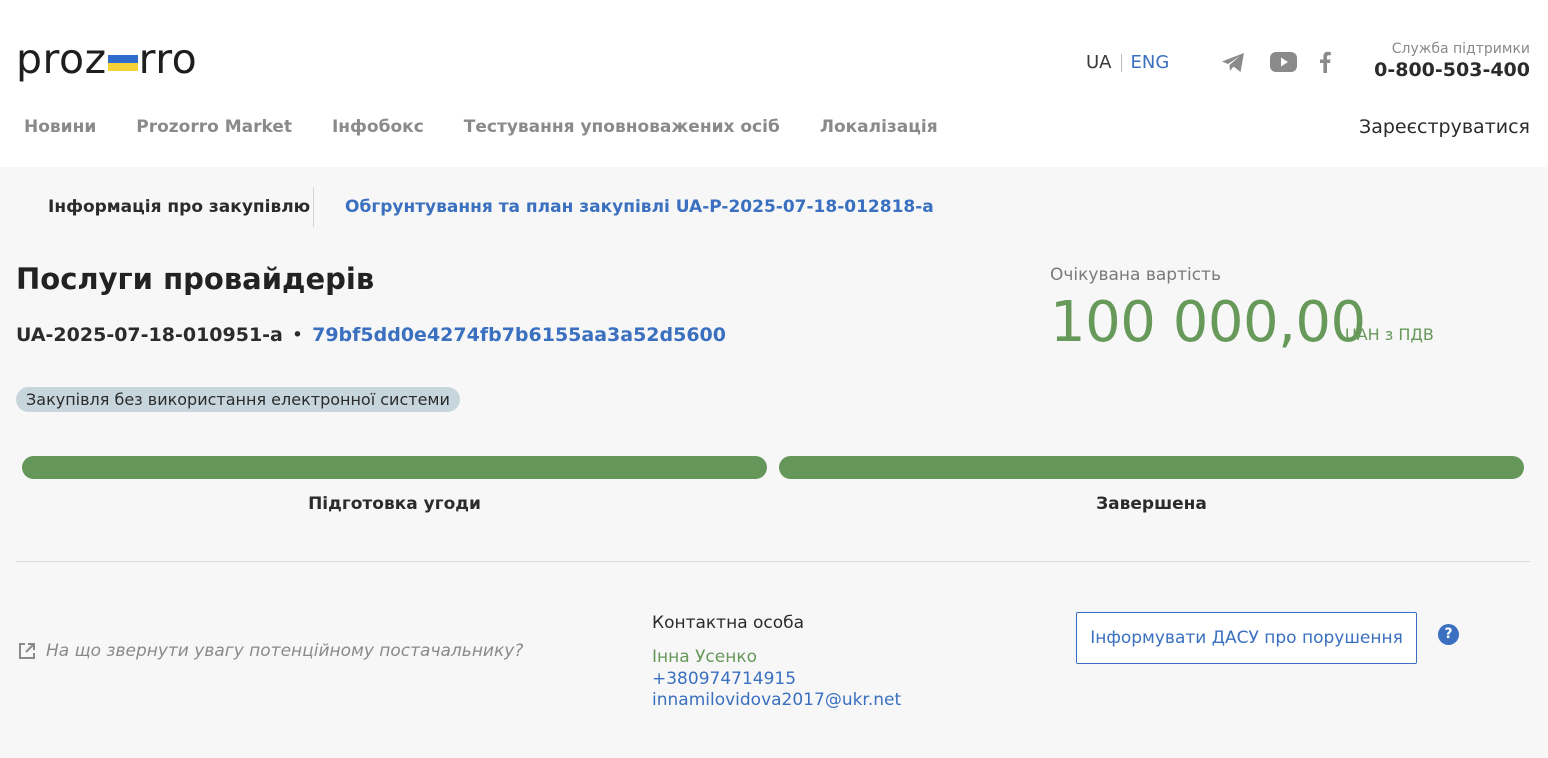 This screenshot has width=1548, height=758. I want to click on youtube-icon, so click(1283, 62).